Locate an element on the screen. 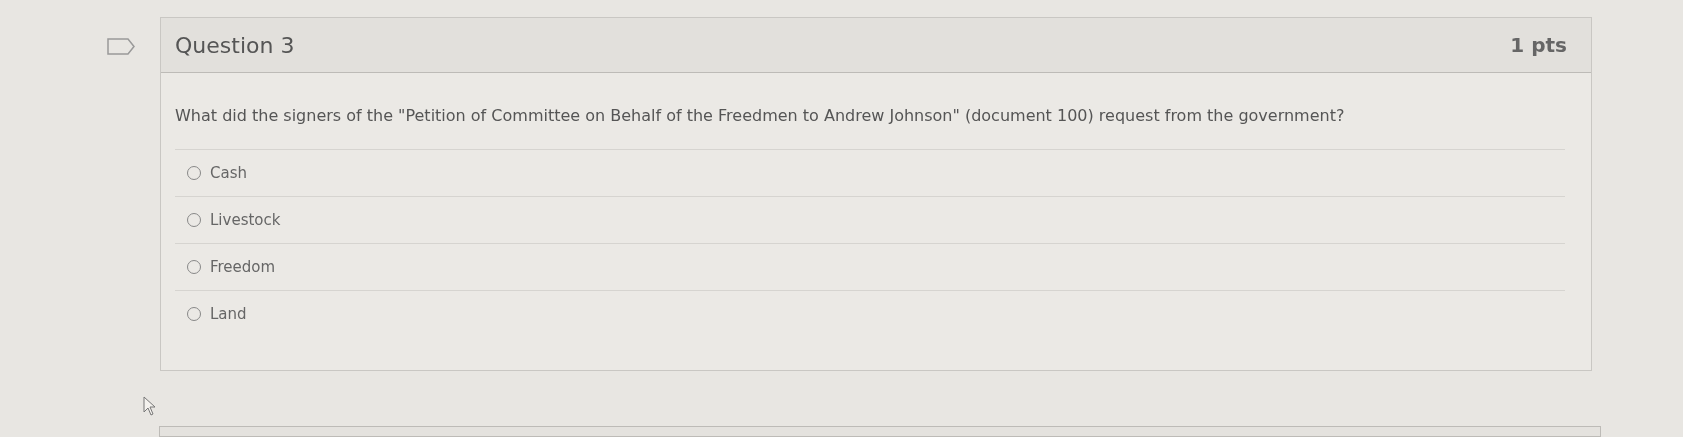  answer-label: Cash is located at coordinates (228, 173).